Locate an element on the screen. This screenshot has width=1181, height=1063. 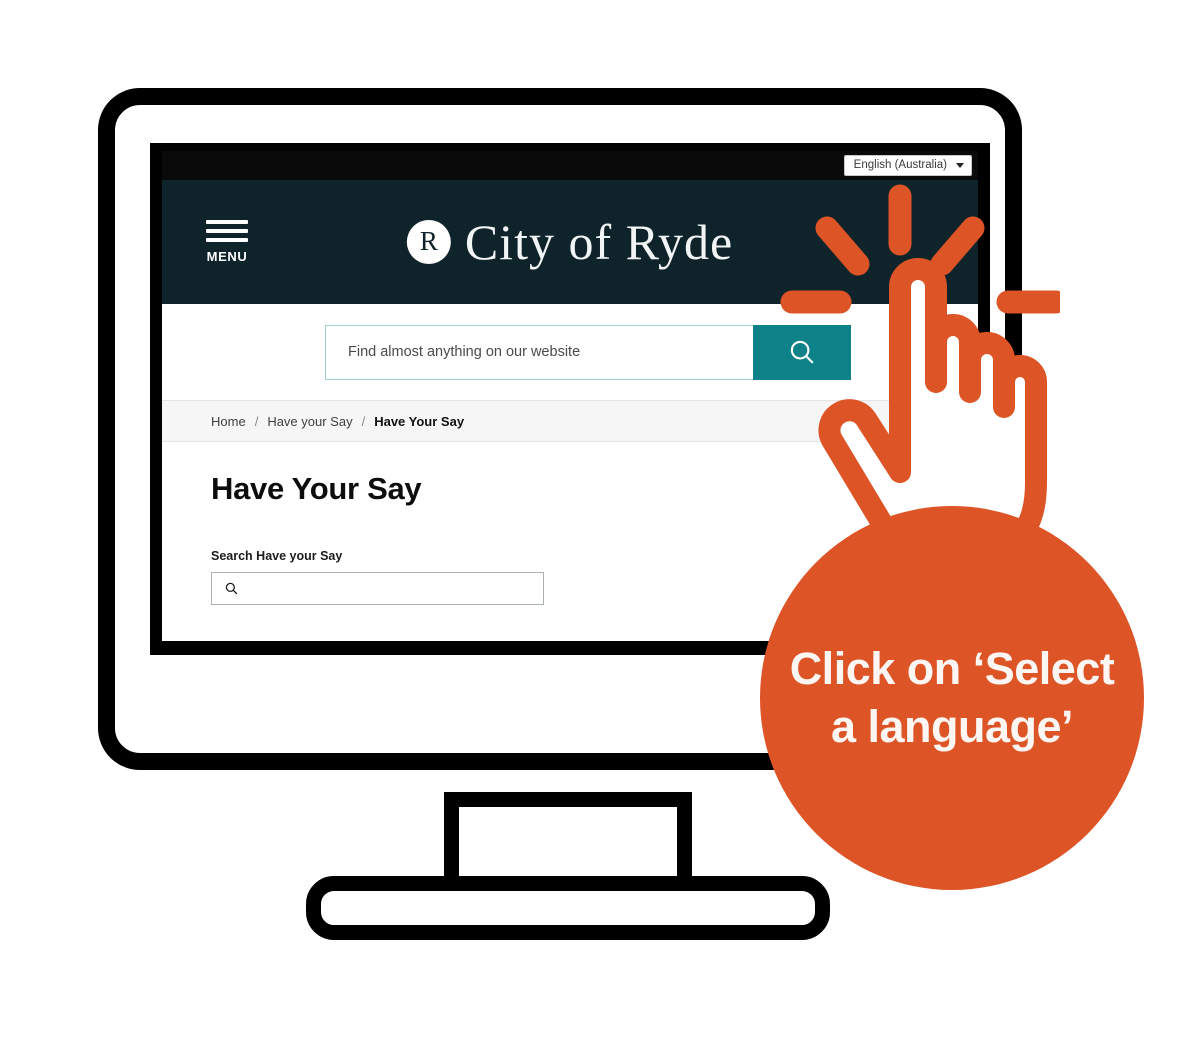
breadcrumb: Home / Have your Say / Have Your Say is located at coordinates (570, 421).